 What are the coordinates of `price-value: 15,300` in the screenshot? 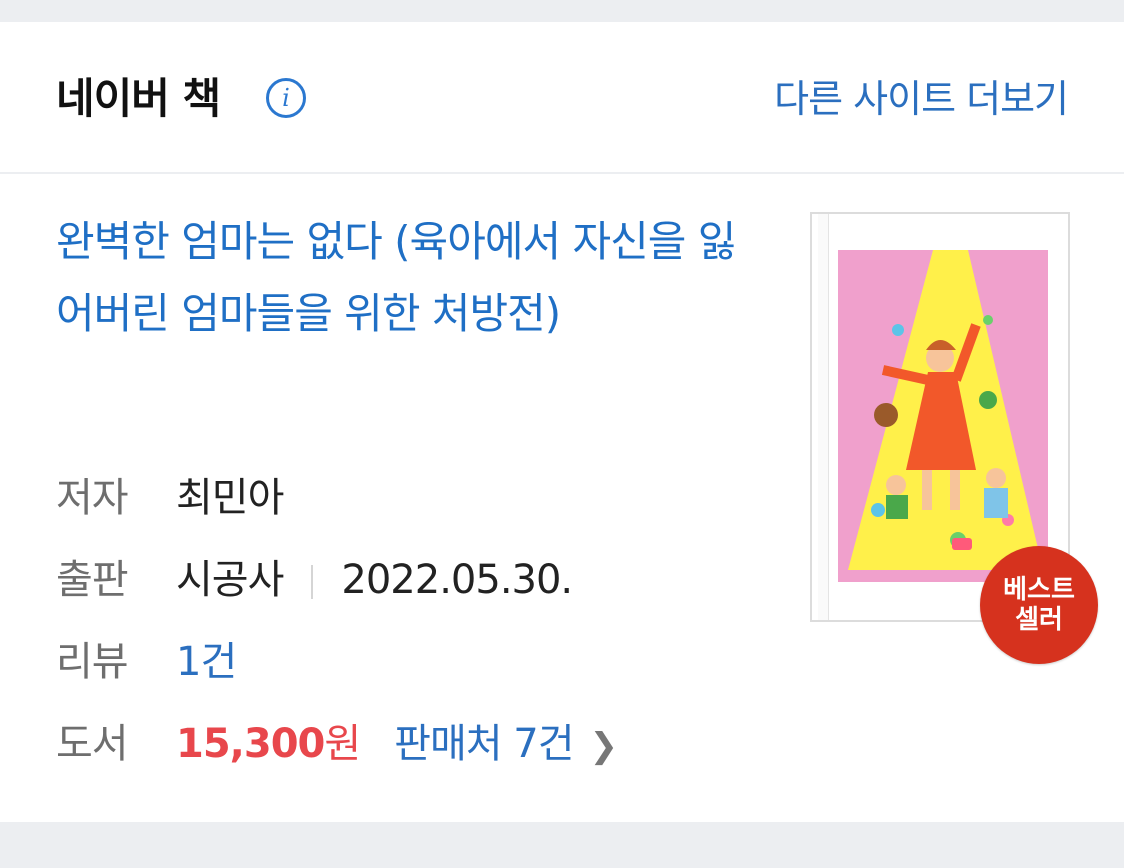 It's located at (250, 744).